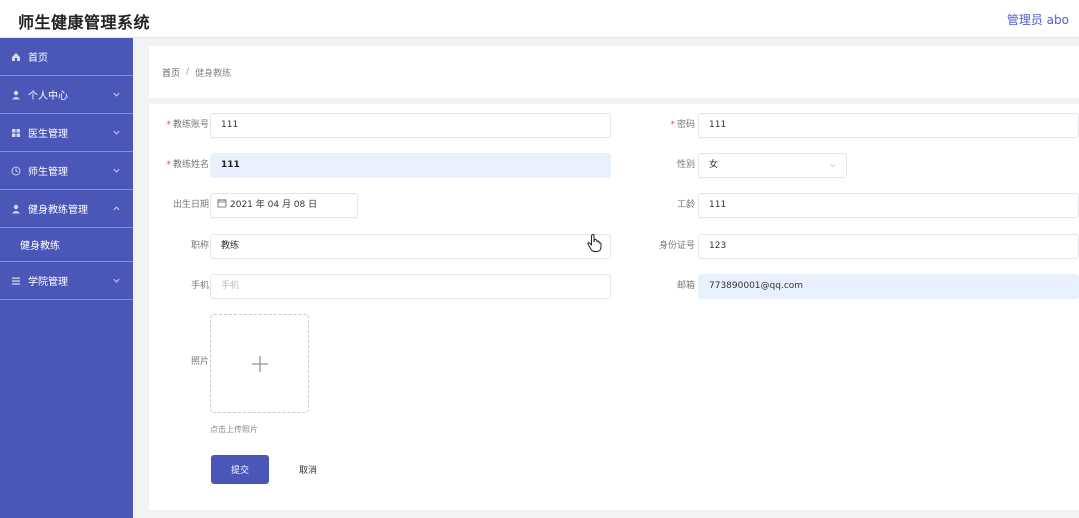 The height and width of the screenshot is (518, 1079). I want to click on submit-button: 提交, so click(240, 469).